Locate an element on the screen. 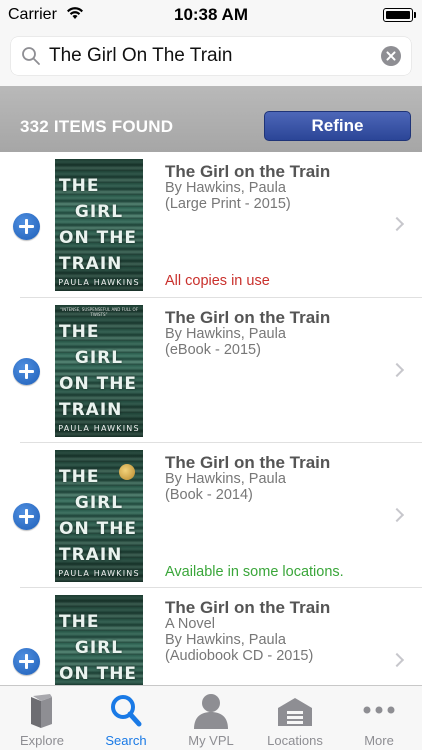 The image size is (422, 750). search-input: The Girl On The Train is located at coordinates (140, 56).